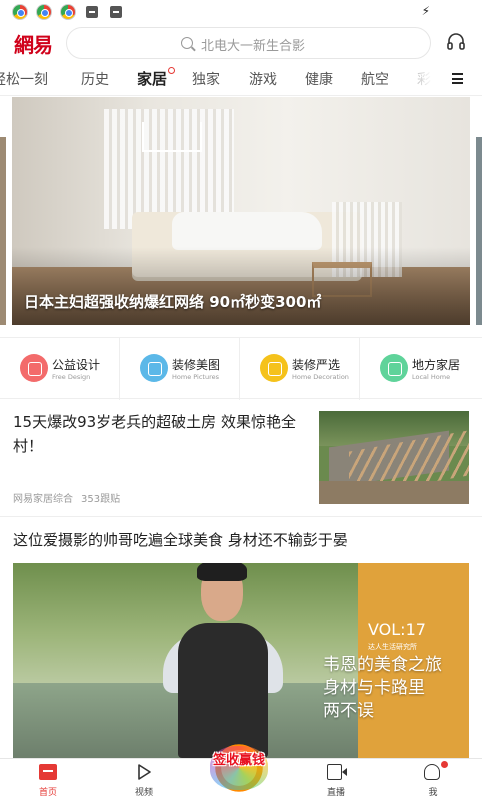 This screenshot has height=799, width=482. I want to click on carousel-prev-peek, so click(3, 231).